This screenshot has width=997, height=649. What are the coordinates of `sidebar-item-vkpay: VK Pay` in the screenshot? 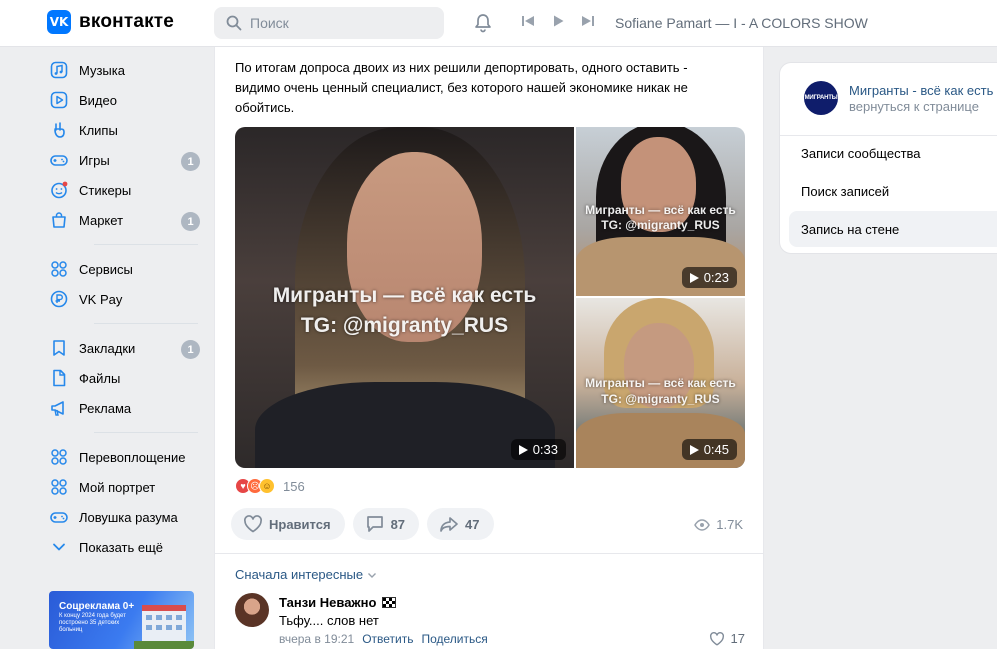 It's located at (125, 299).